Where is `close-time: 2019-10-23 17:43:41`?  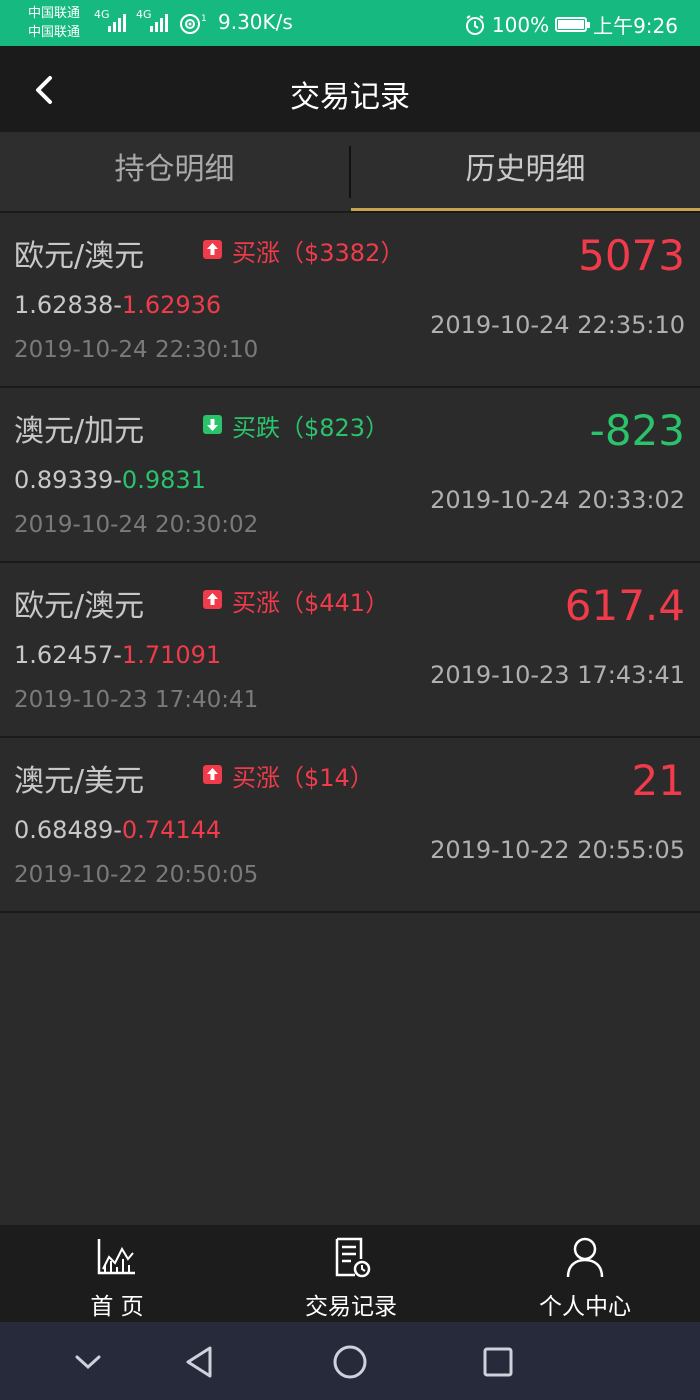 close-time: 2019-10-23 17:43:41 is located at coordinates (557, 675).